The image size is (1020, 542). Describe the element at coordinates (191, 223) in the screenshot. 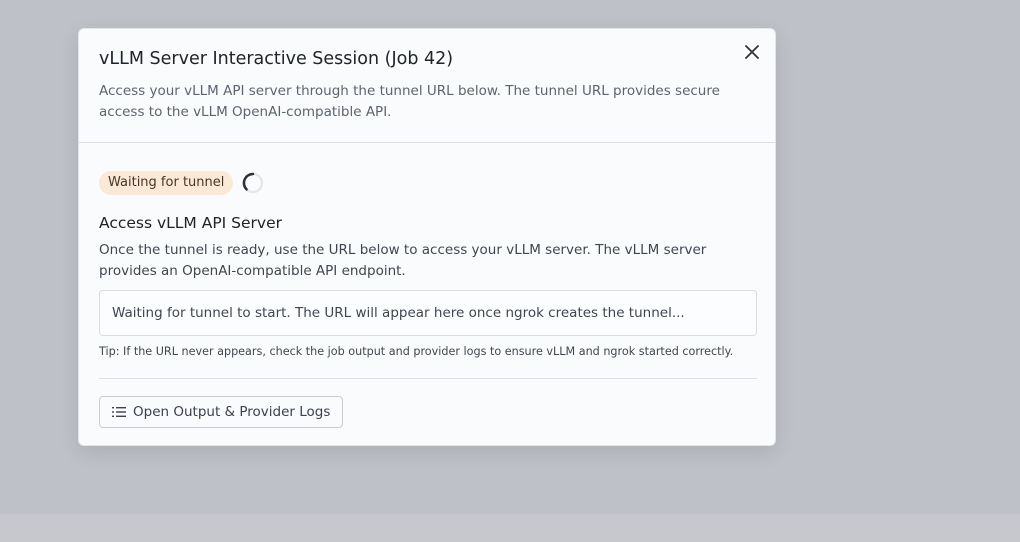

I see `access-section-title: Access vLLM API Server` at that location.